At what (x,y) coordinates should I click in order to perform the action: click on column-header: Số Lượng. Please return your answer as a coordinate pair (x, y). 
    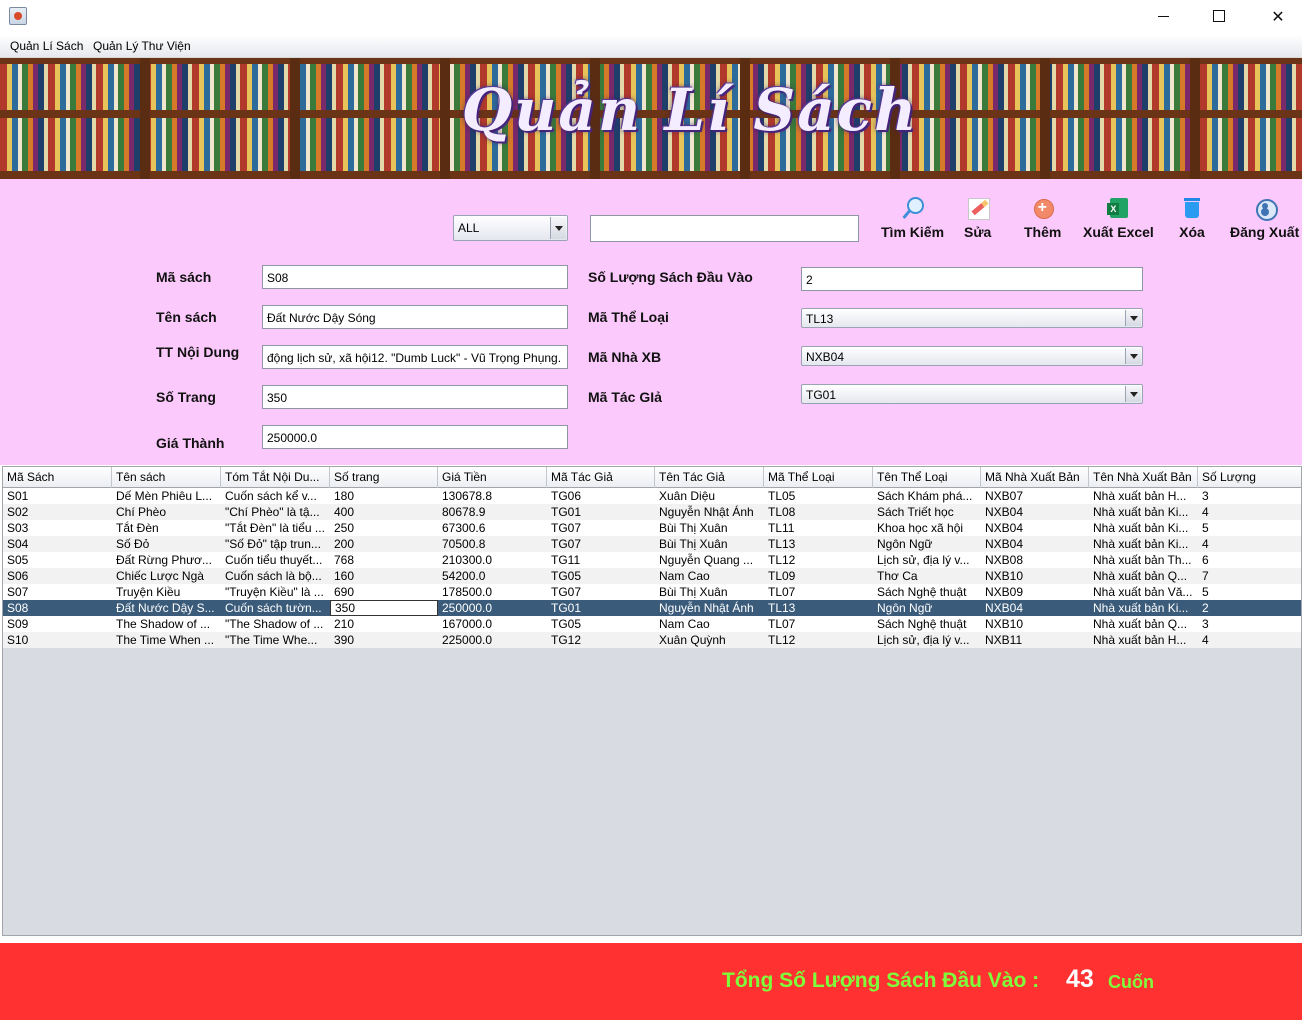
    Looking at the image, I should click on (1249, 477).